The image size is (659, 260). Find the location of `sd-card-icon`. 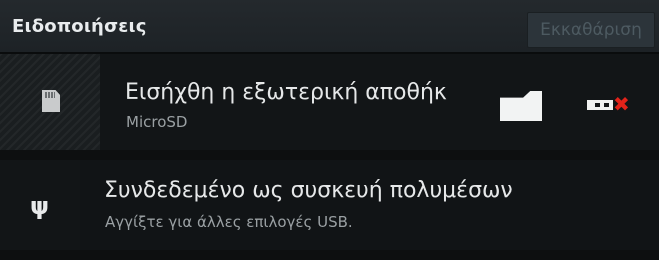

sd-card-icon is located at coordinates (51, 101).